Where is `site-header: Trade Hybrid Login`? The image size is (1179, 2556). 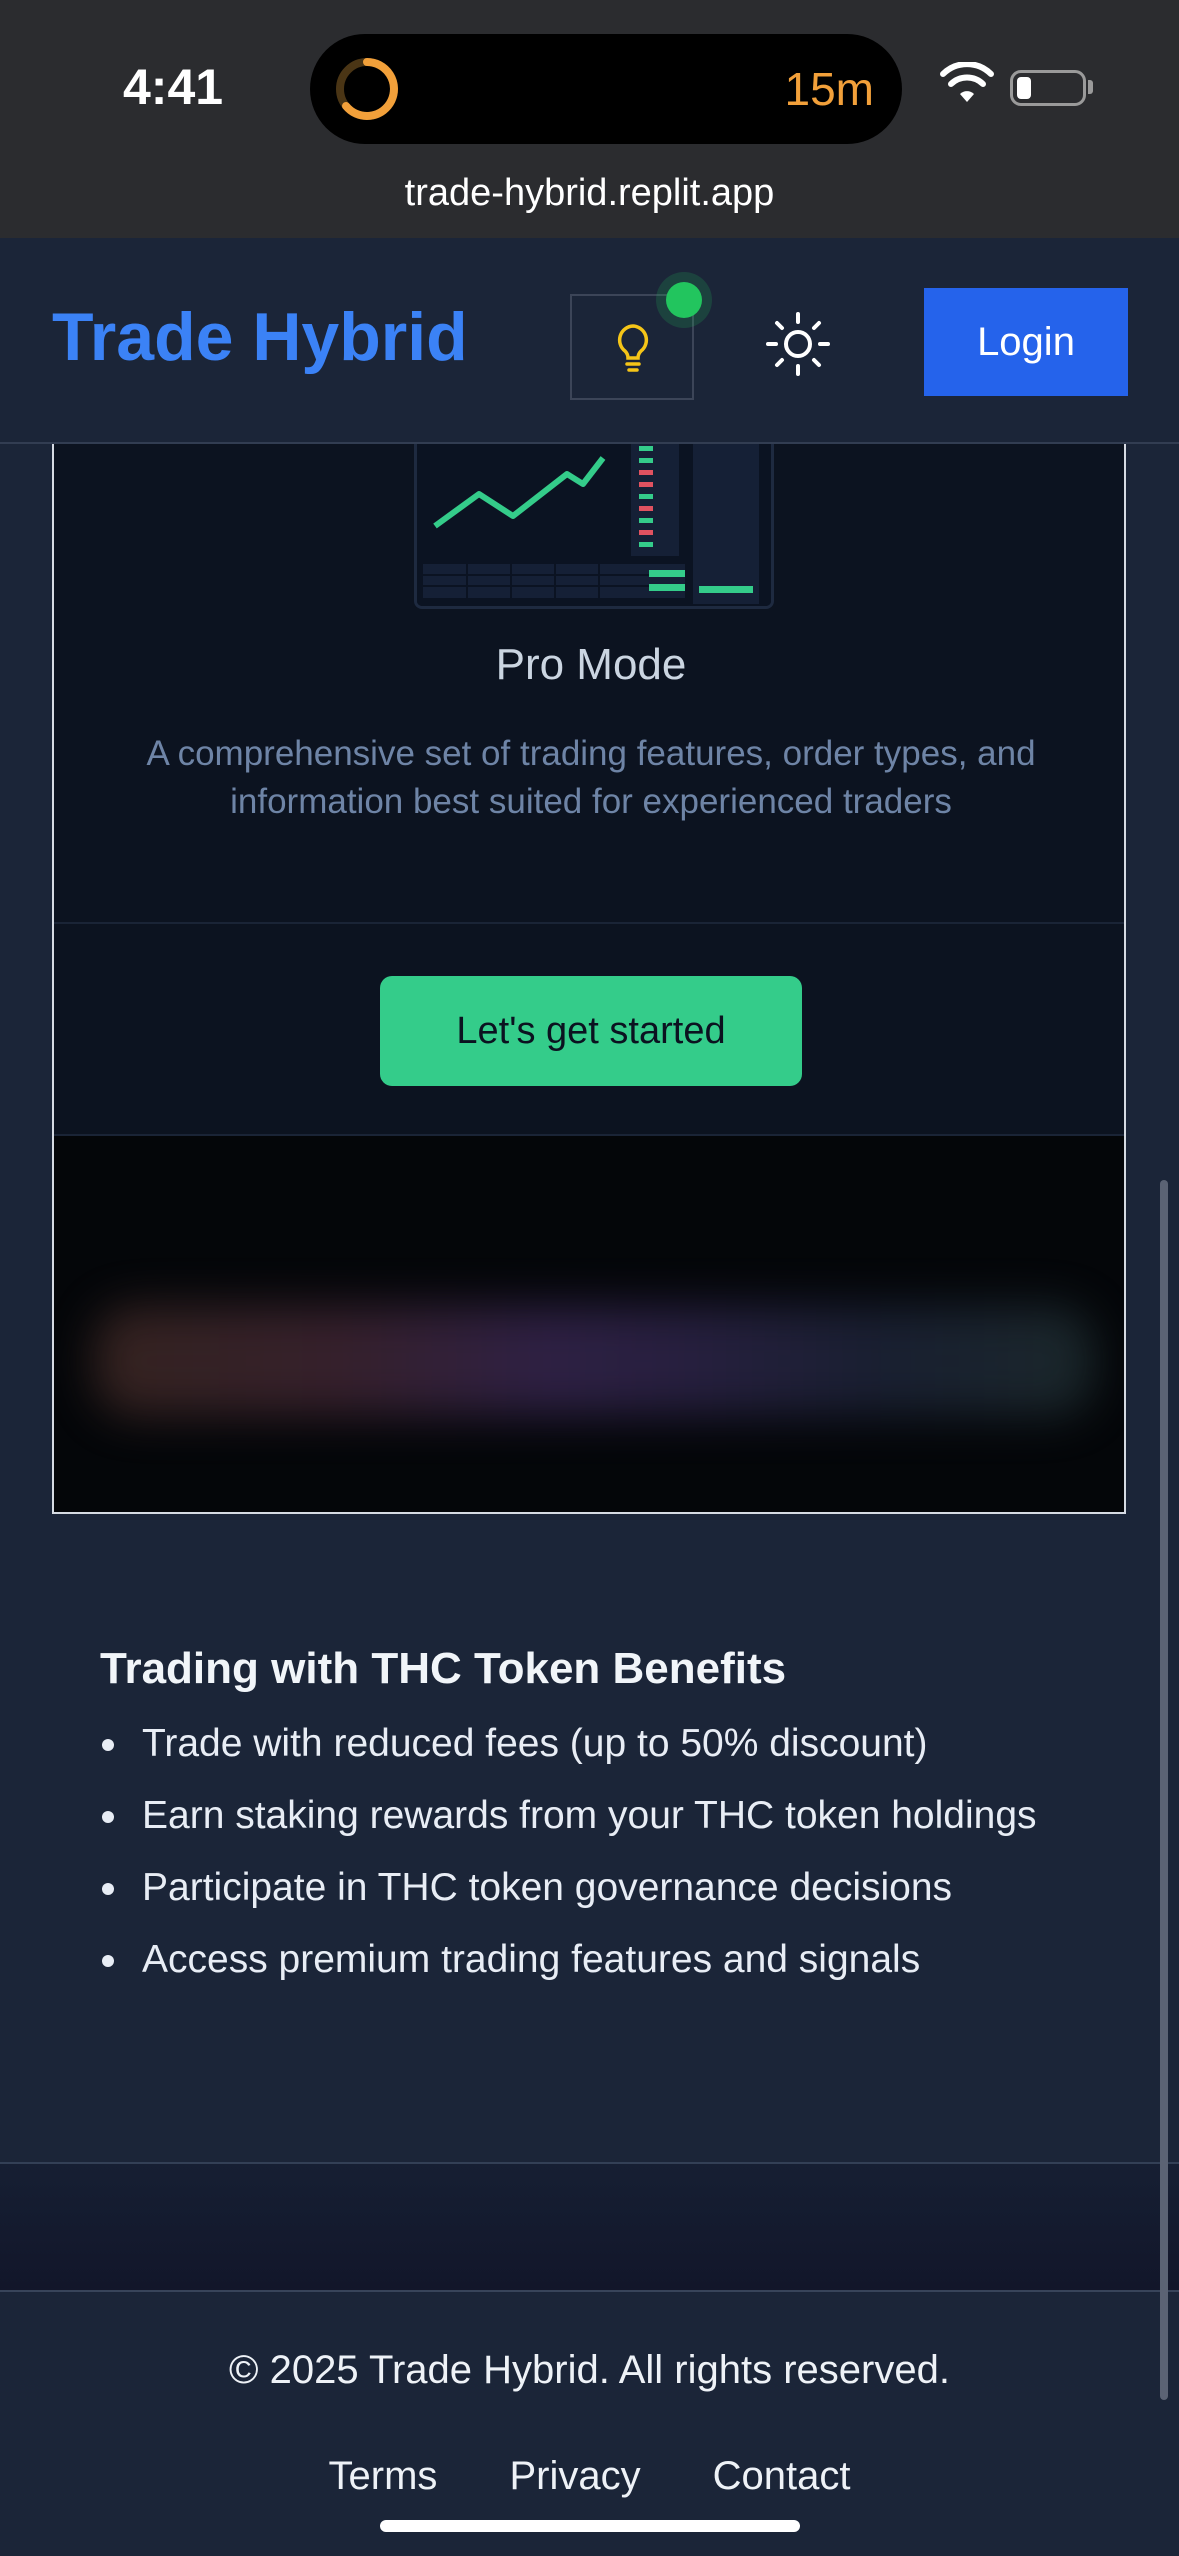
site-header: Trade Hybrid Login is located at coordinates (589, 341).